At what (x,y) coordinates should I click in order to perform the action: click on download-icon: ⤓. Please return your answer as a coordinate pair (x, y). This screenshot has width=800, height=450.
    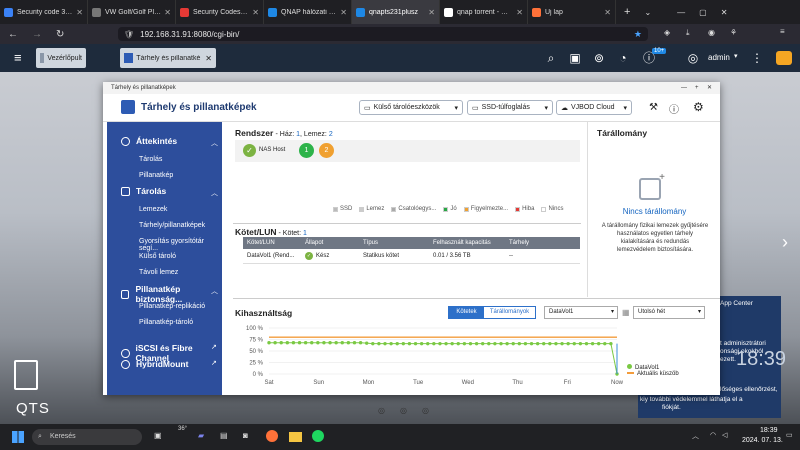
    Looking at the image, I should click on (688, 33).